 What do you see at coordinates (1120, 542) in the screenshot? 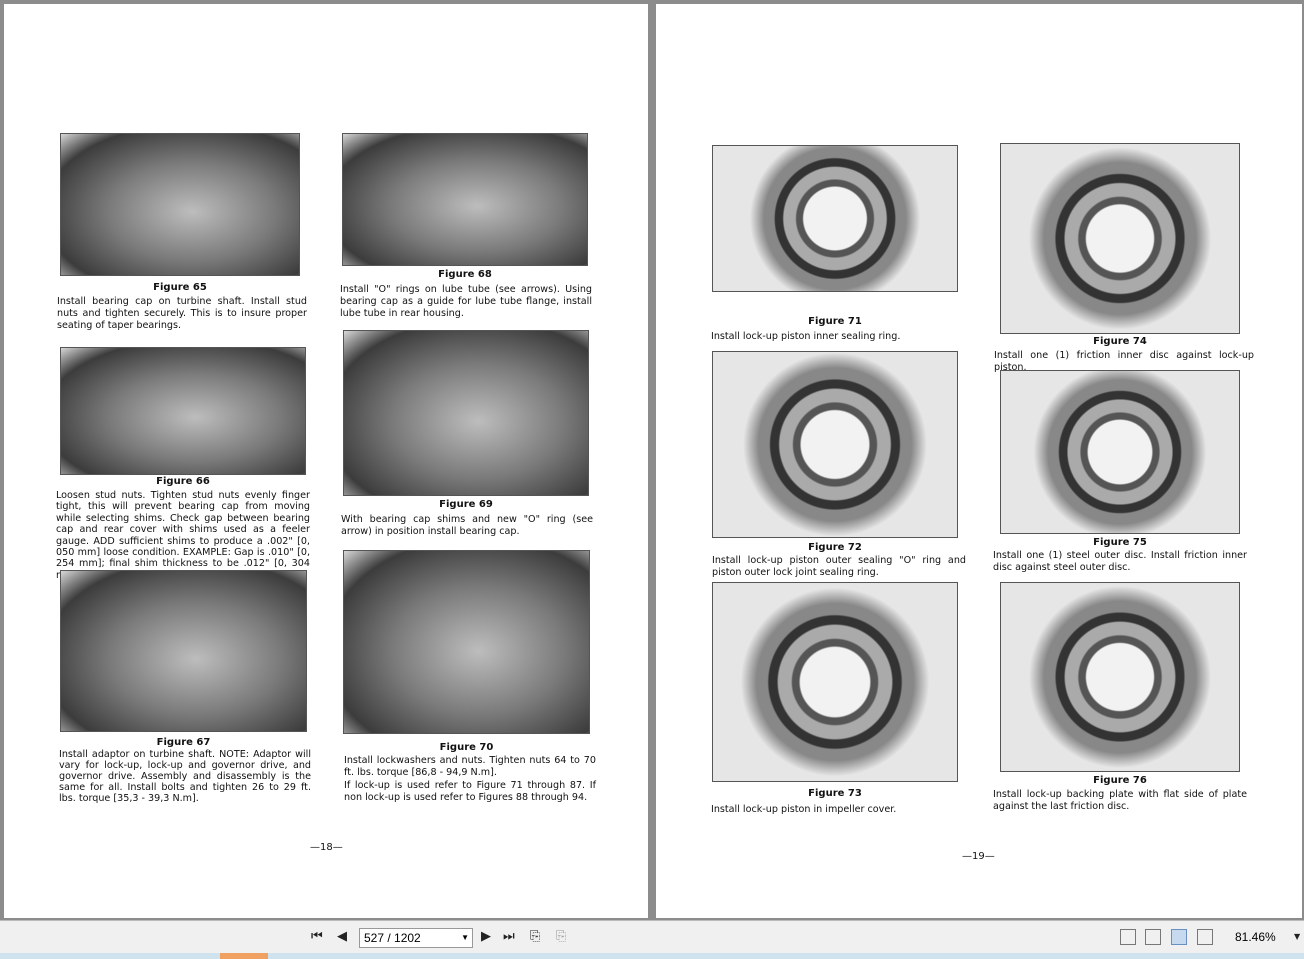
I see `figure-75-label: Figure 75` at bounding box center [1120, 542].